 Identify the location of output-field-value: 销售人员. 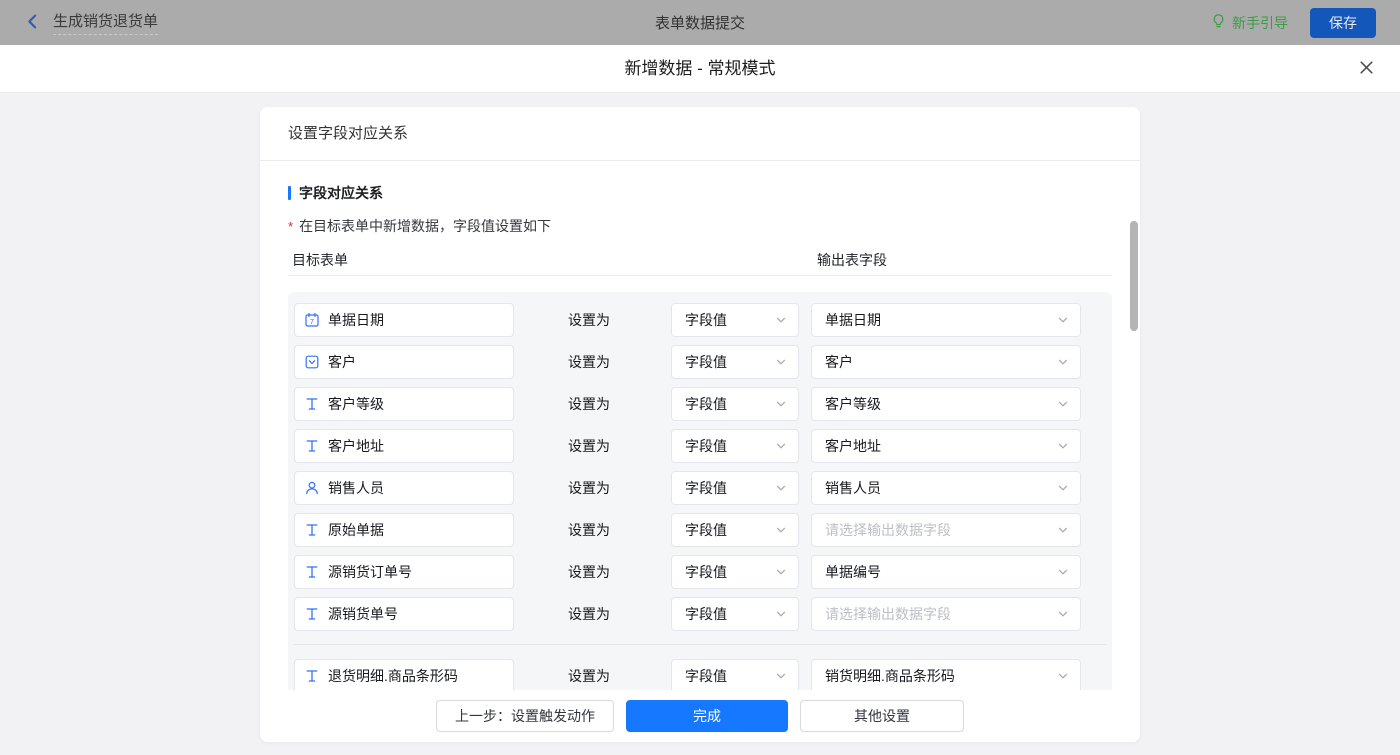
(853, 488).